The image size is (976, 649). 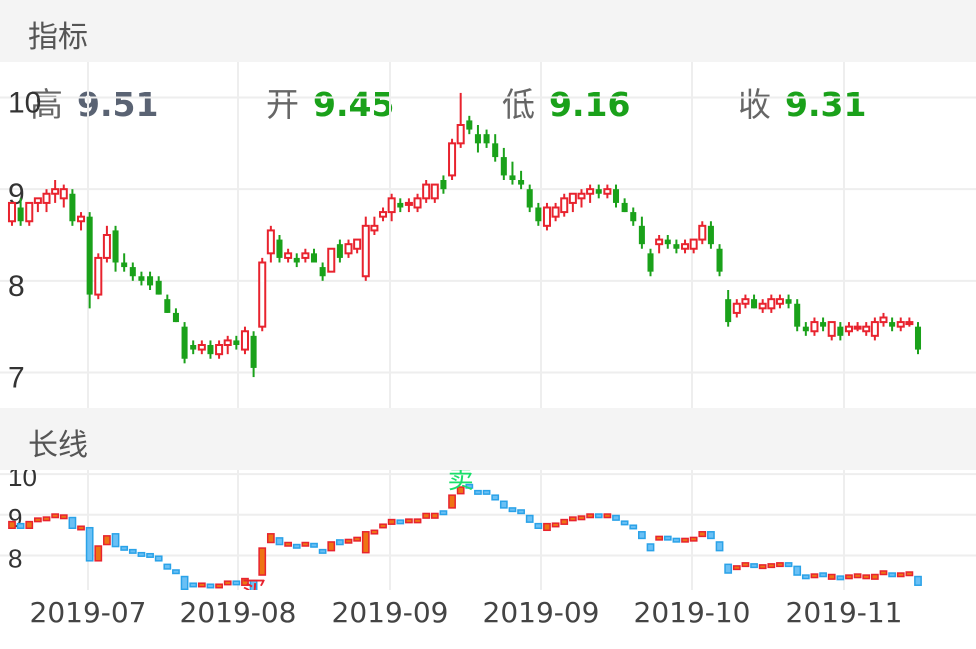 What do you see at coordinates (844, 612) in the screenshot?
I see `x-tick-label: 2019-11` at bounding box center [844, 612].